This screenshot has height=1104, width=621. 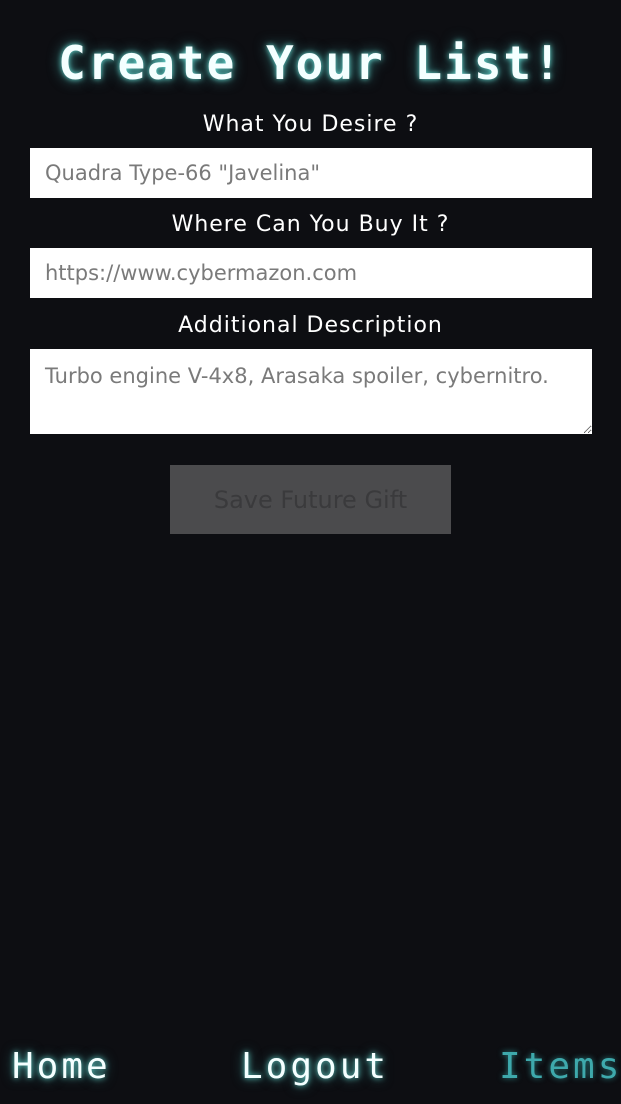 What do you see at coordinates (311, 173) in the screenshot?
I see `desire-input` at bounding box center [311, 173].